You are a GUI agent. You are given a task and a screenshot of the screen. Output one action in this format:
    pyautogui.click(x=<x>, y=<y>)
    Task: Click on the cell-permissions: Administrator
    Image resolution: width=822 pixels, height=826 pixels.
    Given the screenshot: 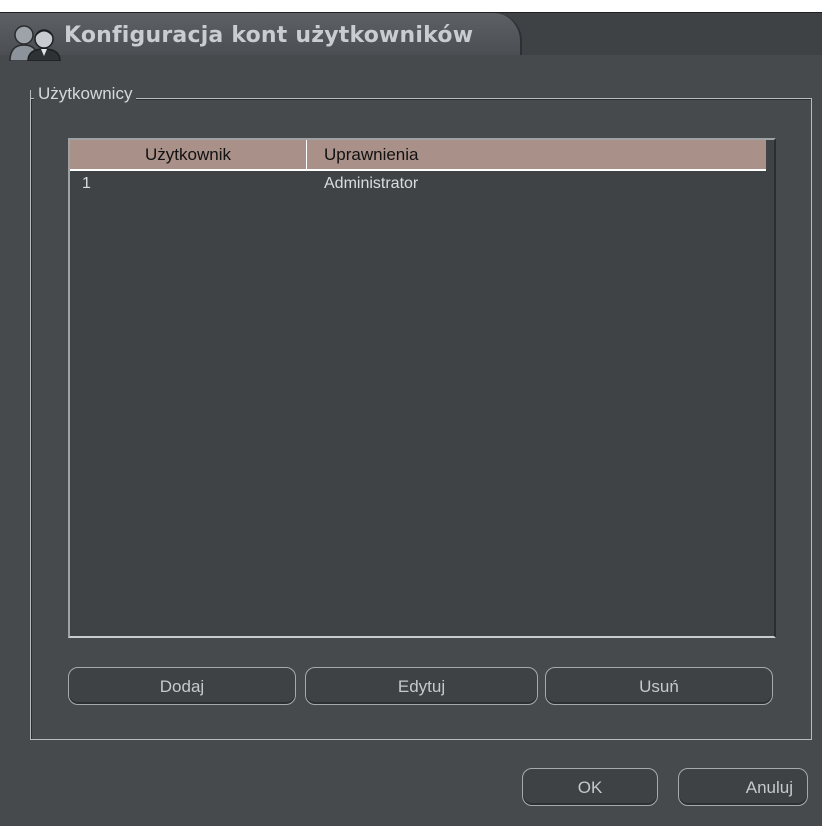 What is the action you would take?
    pyautogui.click(x=371, y=183)
    